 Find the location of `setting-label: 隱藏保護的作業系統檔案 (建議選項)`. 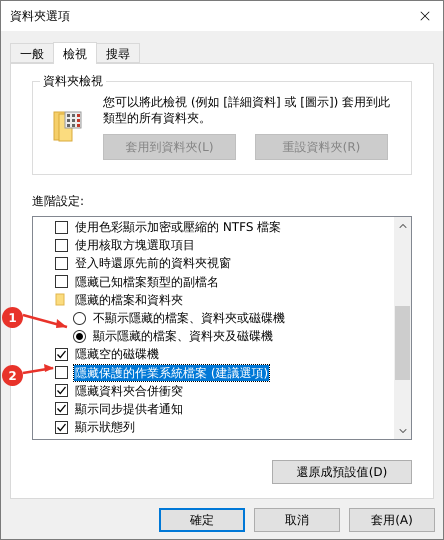

setting-label: 隱藏保護的作業系統檔案 (建議選項) is located at coordinates (172, 372).